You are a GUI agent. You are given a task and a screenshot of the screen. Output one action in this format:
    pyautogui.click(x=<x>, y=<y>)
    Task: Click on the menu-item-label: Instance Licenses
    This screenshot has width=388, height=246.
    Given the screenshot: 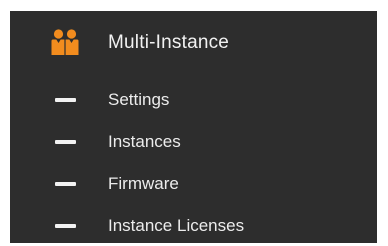 What is the action you would take?
    pyautogui.click(x=176, y=225)
    